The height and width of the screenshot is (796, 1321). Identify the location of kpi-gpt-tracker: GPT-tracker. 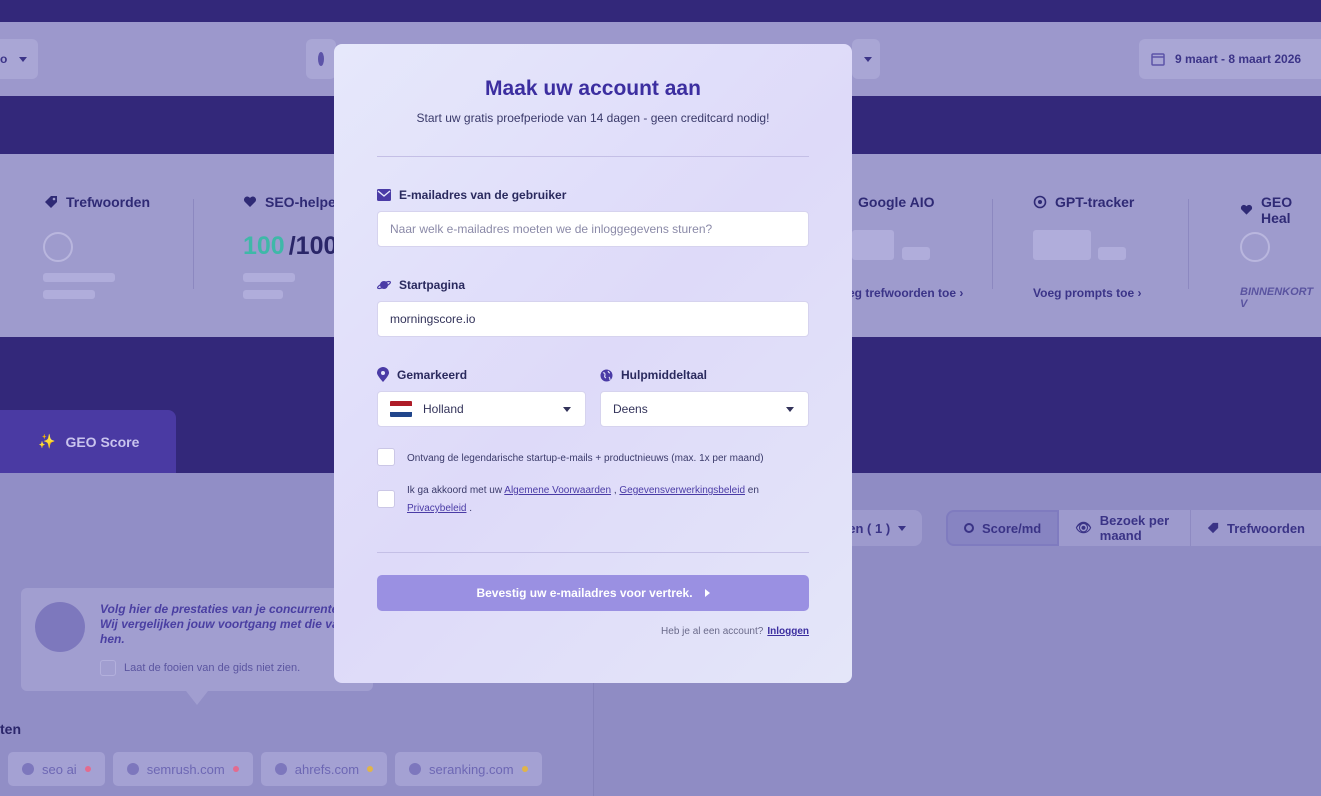
(1083, 202).